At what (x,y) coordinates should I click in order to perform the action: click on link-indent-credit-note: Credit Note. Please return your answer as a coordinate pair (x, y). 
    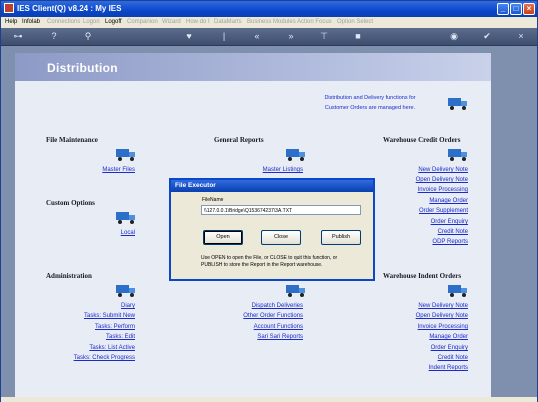
    Looking at the image, I should click on (453, 358).